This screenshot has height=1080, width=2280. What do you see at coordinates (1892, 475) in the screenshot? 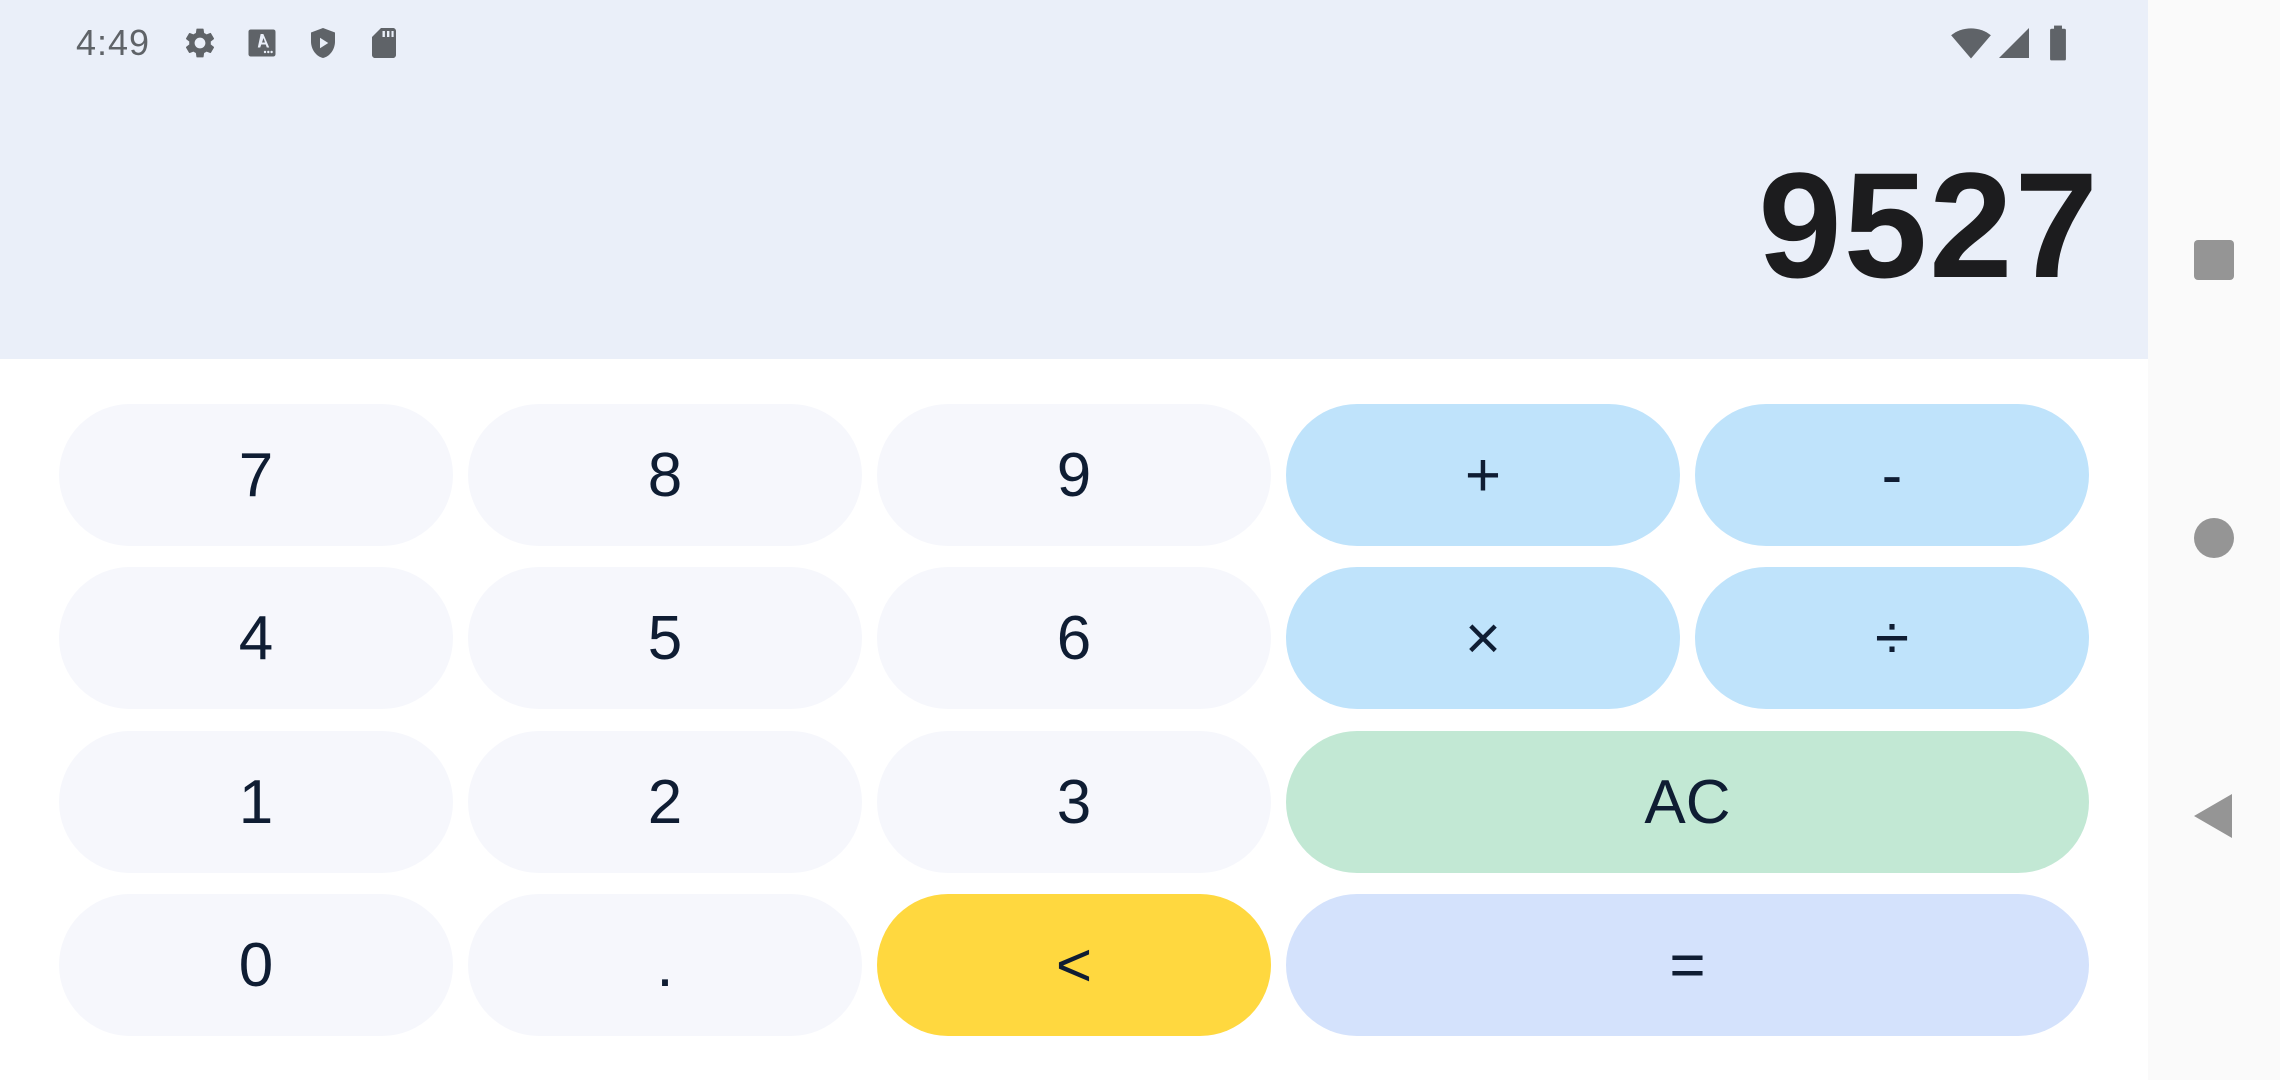
I see `subtract-button: -` at bounding box center [1892, 475].